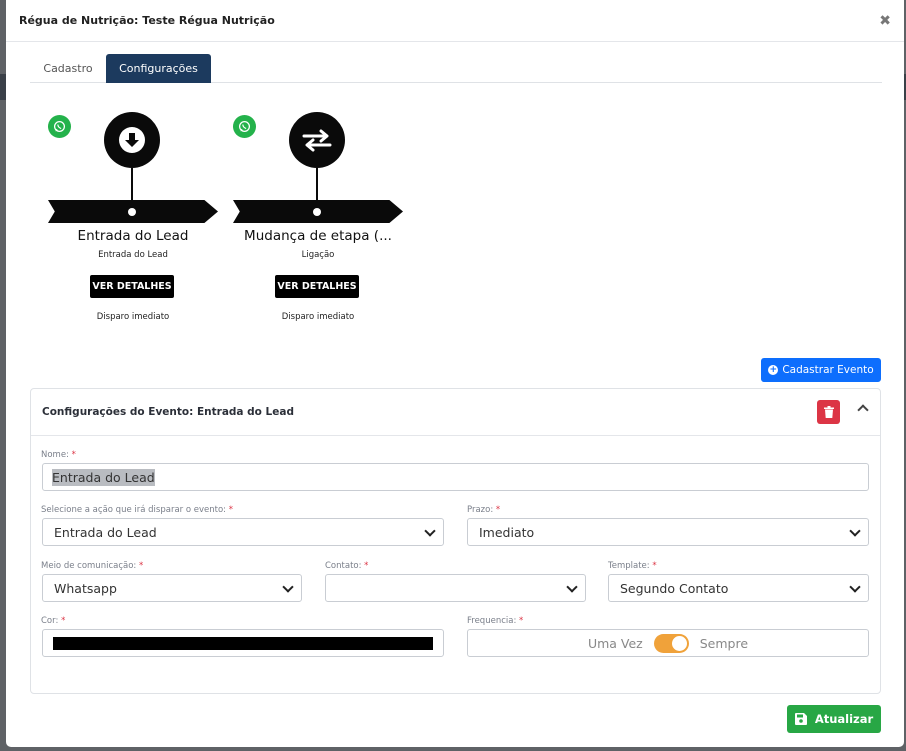 This screenshot has width=906, height=751. What do you see at coordinates (347, 566) in the screenshot?
I see `contato-label: Contato: *` at bounding box center [347, 566].